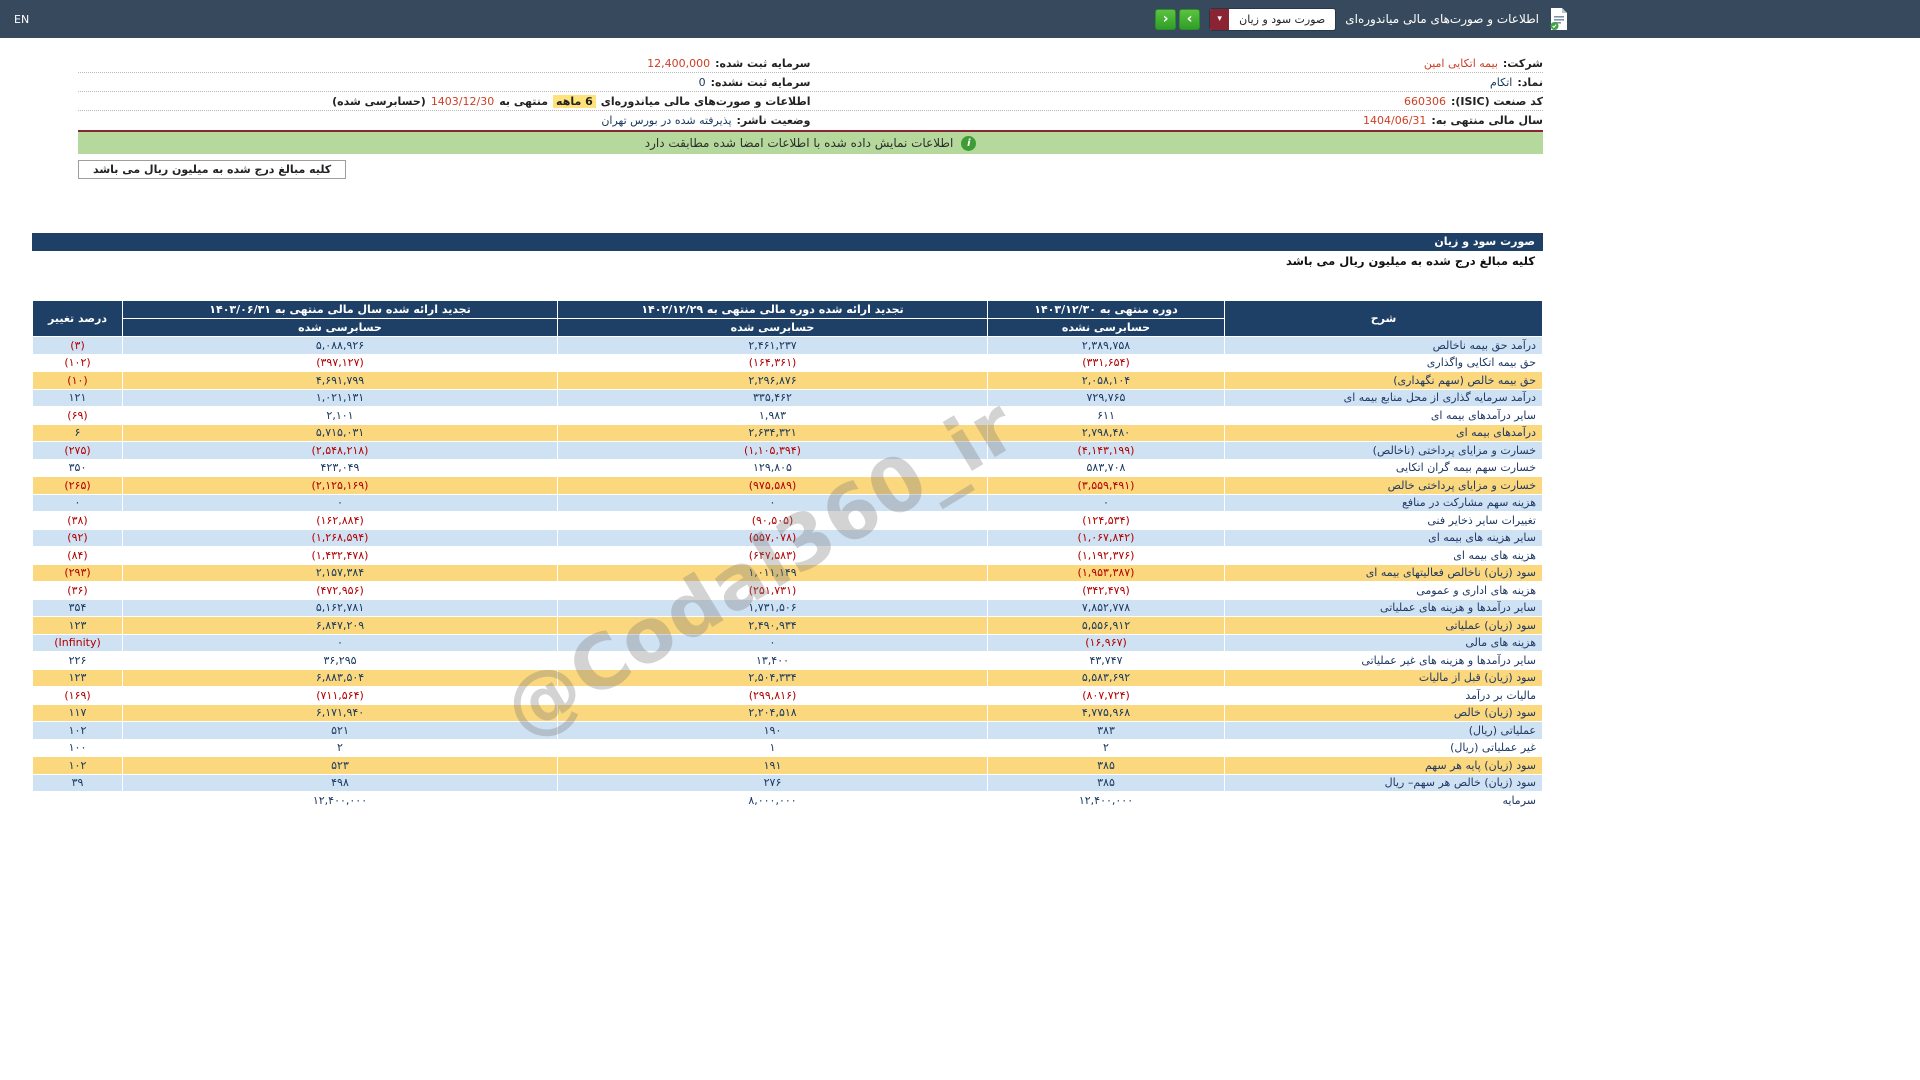 The height and width of the screenshot is (1080, 1920). What do you see at coordinates (1106, 695) in the screenshot?
I see `cell-current-period: (۸۰۷,۷۲۴)` at bounding box center [1106, 695].